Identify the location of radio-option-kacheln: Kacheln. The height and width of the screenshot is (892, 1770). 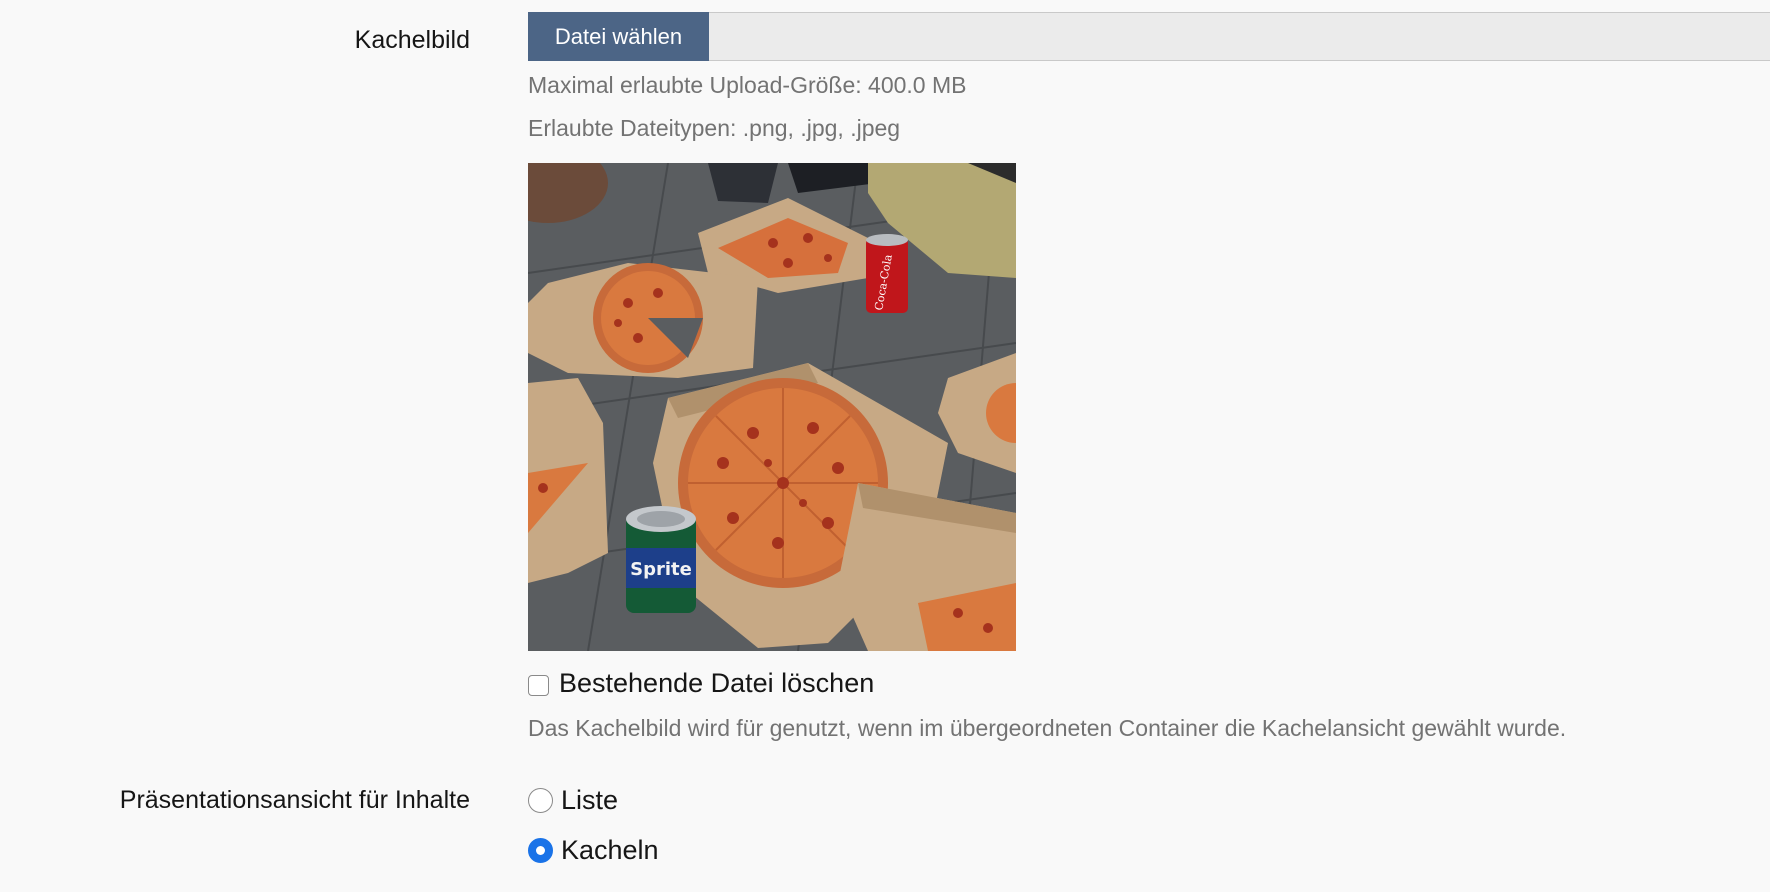
(593, 850).